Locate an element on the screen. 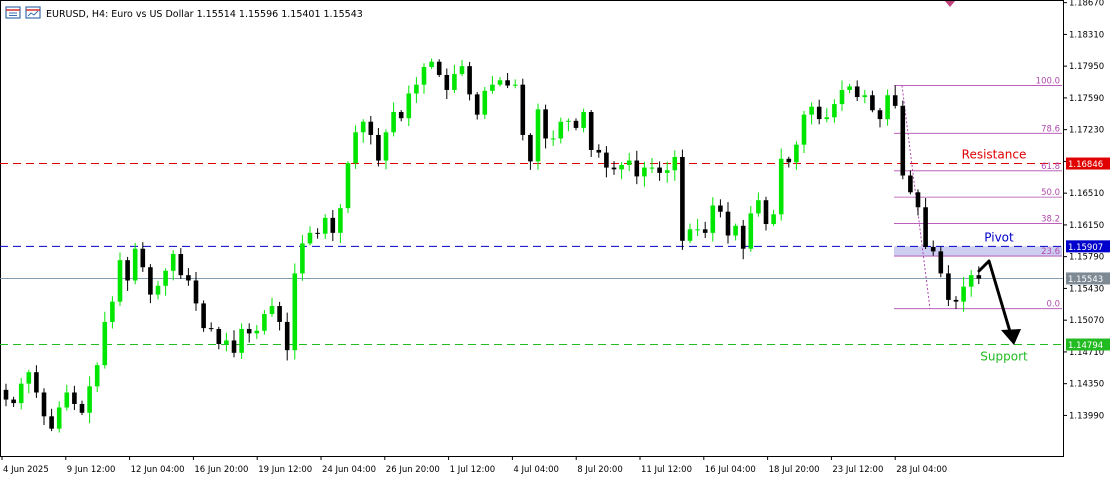 This screenshot has height=486, width=1118. x-tick-label: 18 Jul 20:00 is located at coordinates (794, 470).